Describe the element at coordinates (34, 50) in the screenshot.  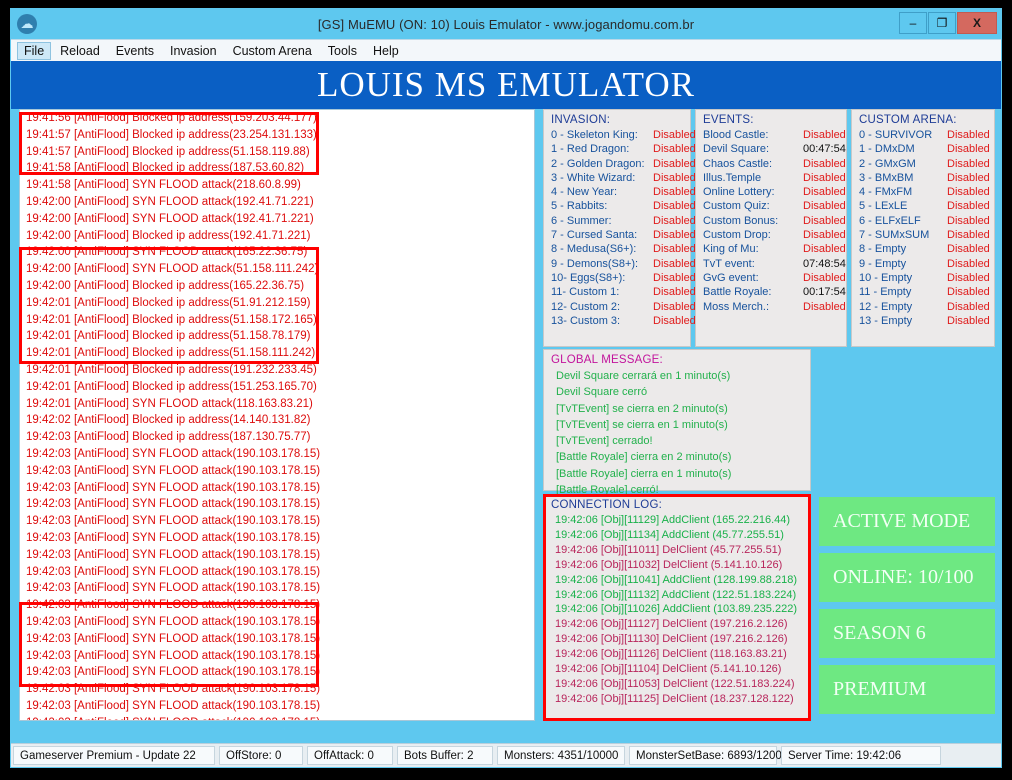
I see `menu-item-file: File` at that location.